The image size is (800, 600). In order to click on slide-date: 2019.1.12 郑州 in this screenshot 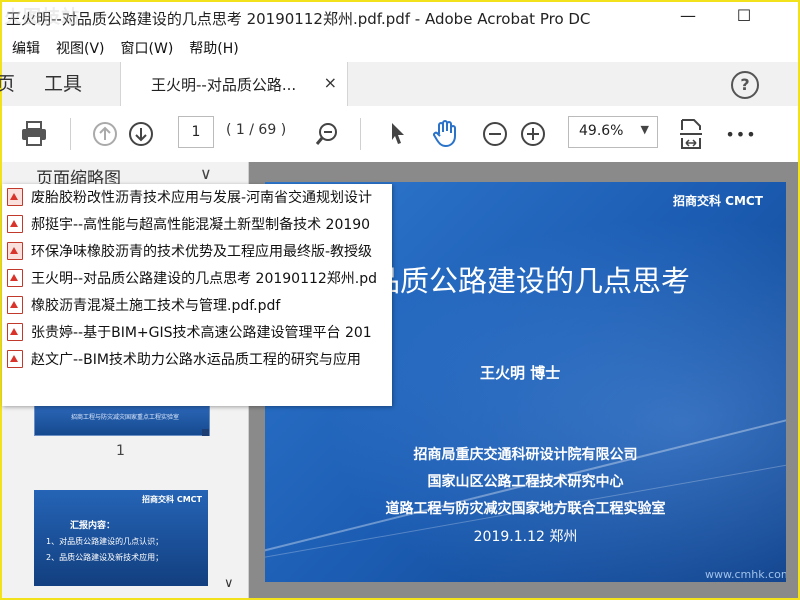, I will do `click(525, 537)`.